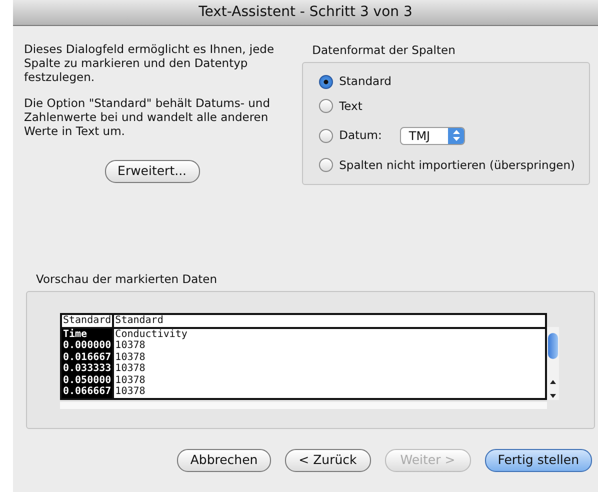 This screenshot has width=598, height=492. I want to click on table-cell: Time, so click(87, 334).